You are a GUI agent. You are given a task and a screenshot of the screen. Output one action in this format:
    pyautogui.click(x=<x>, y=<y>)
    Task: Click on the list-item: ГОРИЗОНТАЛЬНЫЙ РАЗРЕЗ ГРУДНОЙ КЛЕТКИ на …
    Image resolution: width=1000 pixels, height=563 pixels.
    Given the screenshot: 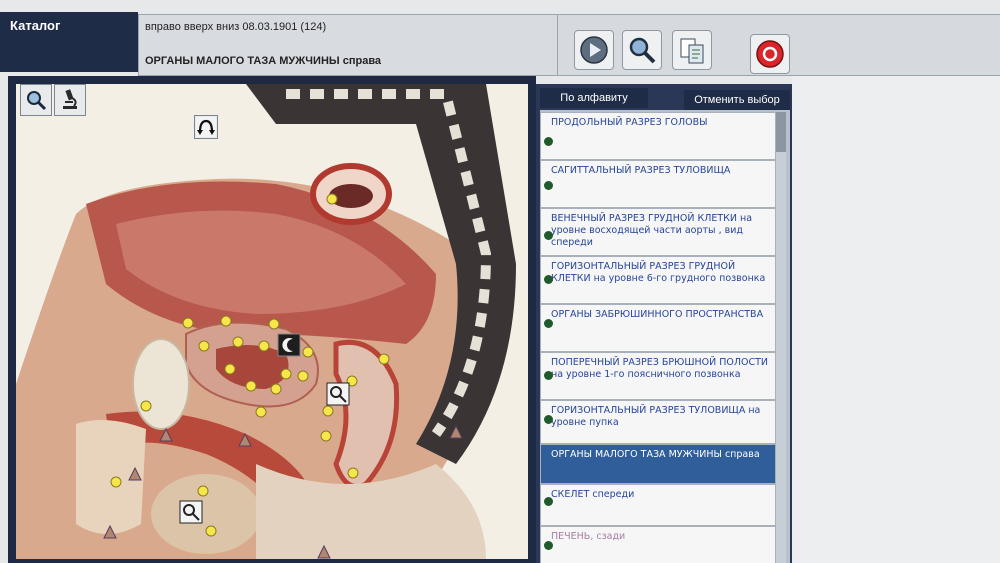 What is the action you would take?
    pyautogui.click(x=658, y=280)
    